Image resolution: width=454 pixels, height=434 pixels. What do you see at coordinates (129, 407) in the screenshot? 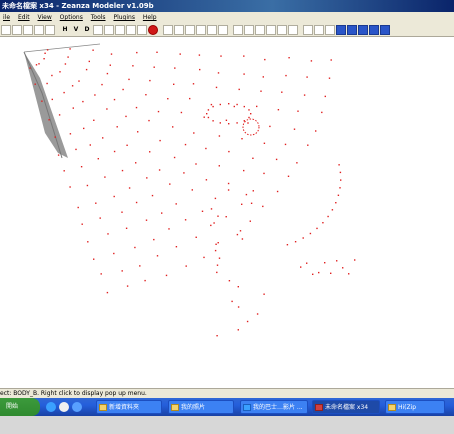
I see `task-folder: 新增資料夾` at bounding box center [129, 407].